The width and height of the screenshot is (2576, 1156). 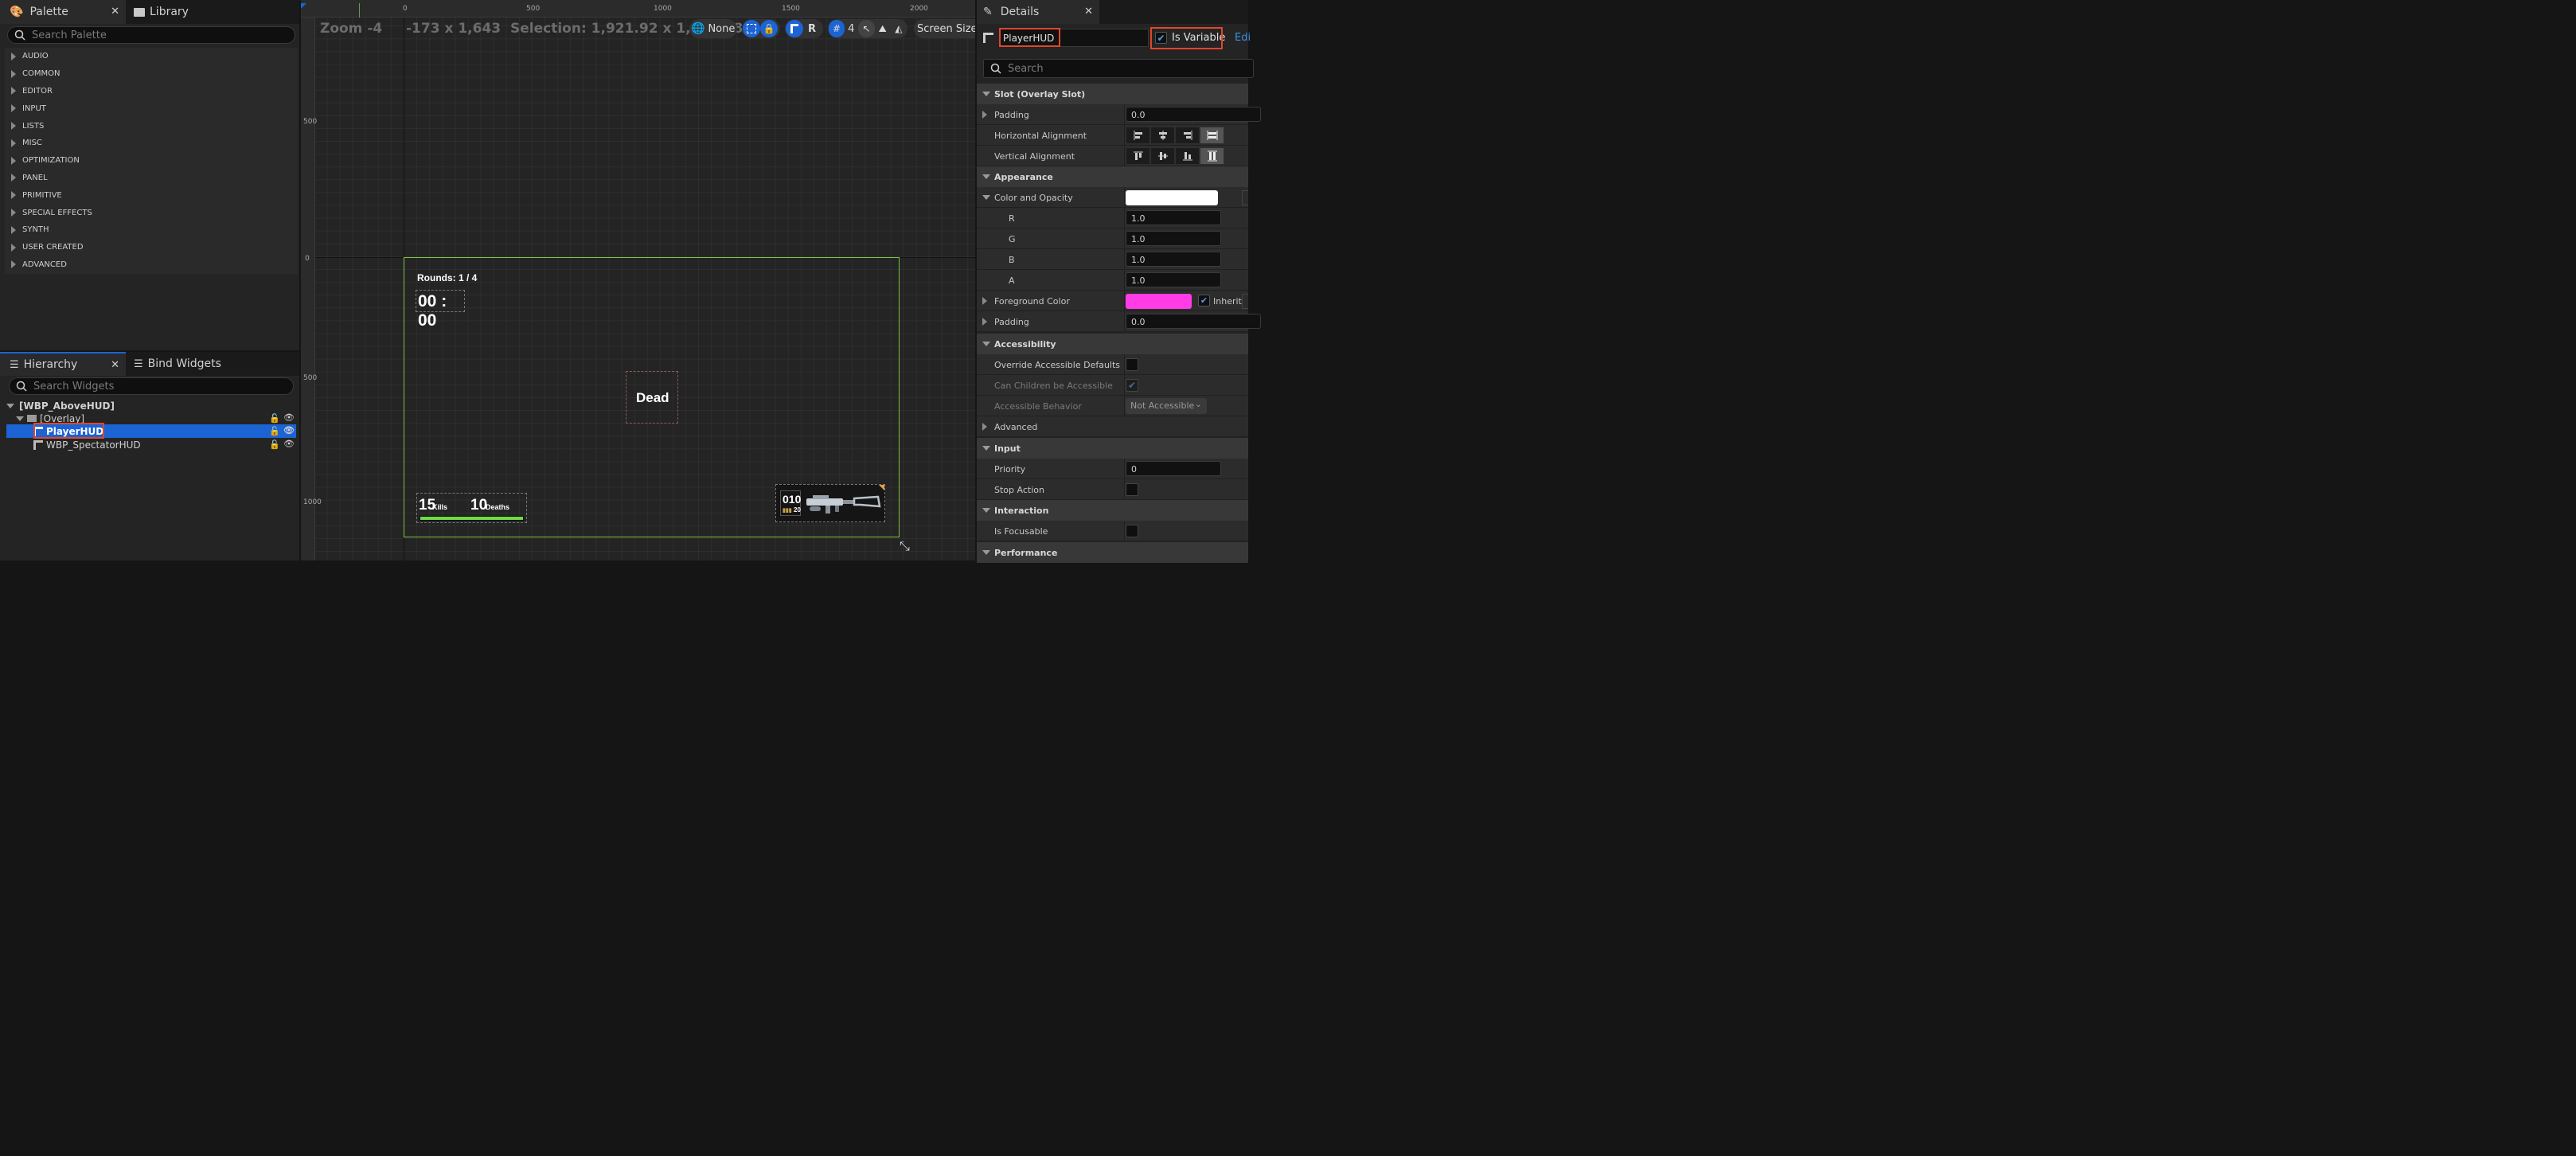 I want to click on align-top-icon, so click(x=1138, y=156).